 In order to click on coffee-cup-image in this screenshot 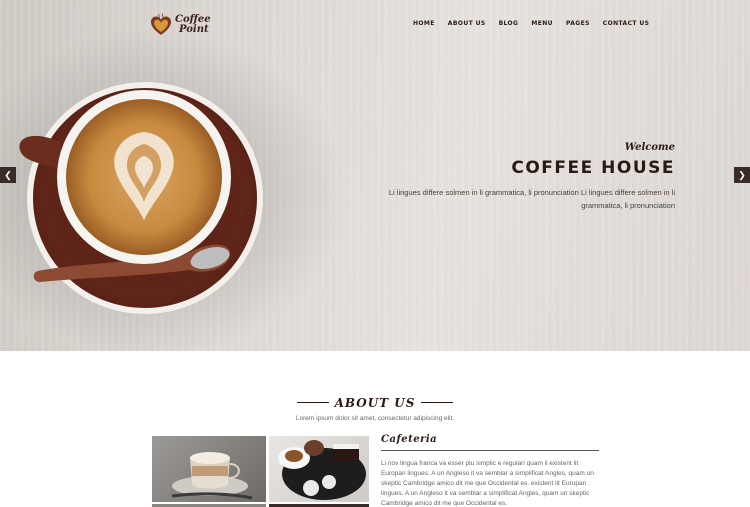, I will do `click(141, 198)`.